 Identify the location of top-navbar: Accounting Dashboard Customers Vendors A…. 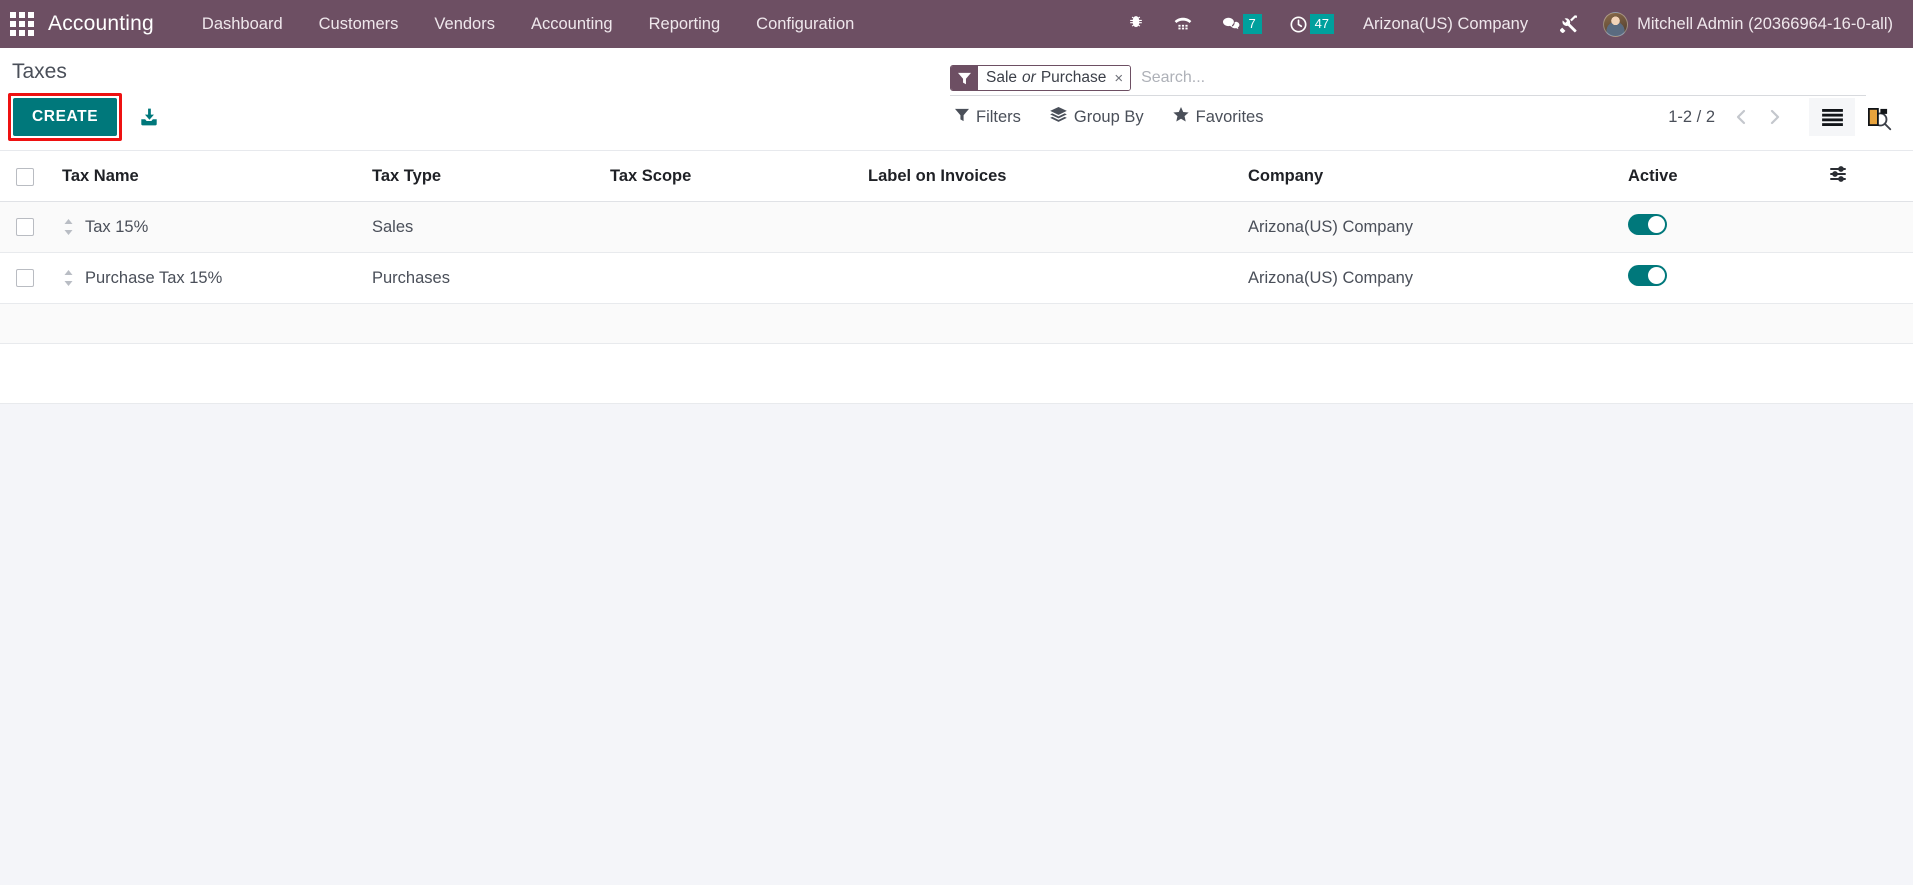
(956, 24).